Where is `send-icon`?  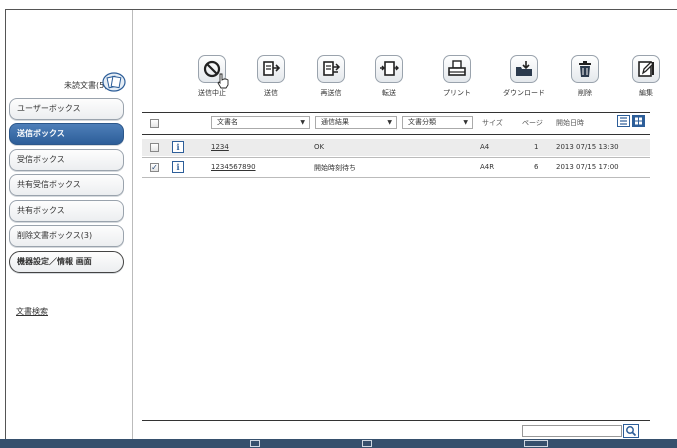 send-icon is located at coordinates (272, 68).